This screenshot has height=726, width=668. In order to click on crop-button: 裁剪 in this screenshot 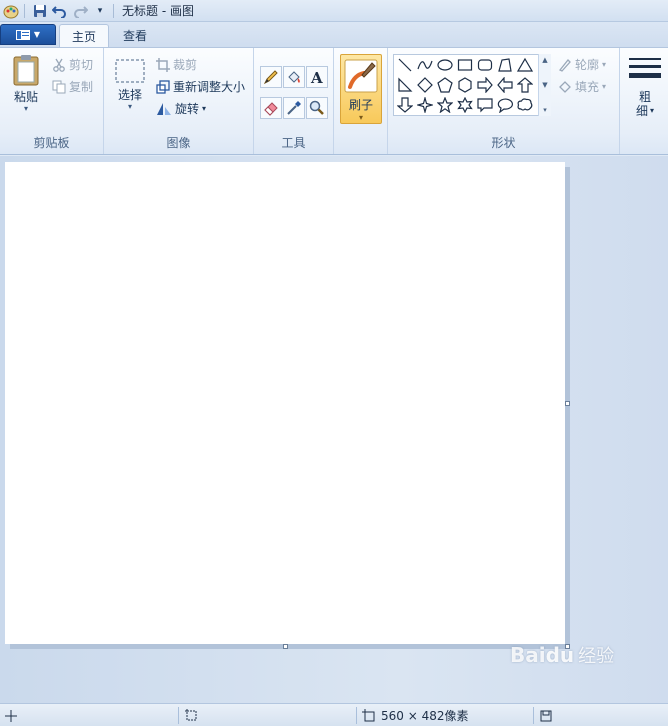, I will do `click(176, 64)`.